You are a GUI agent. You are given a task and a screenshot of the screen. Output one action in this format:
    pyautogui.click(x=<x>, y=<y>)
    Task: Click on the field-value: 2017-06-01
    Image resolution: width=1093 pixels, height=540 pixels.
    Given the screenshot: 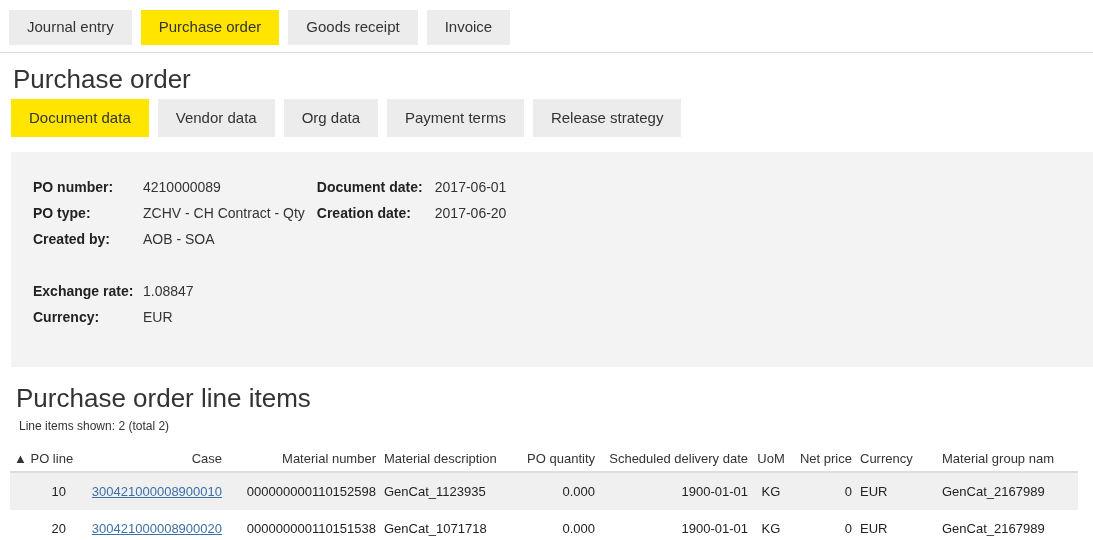 What is the action you would take?
    pyautogui.click(x=470, y=187)
    